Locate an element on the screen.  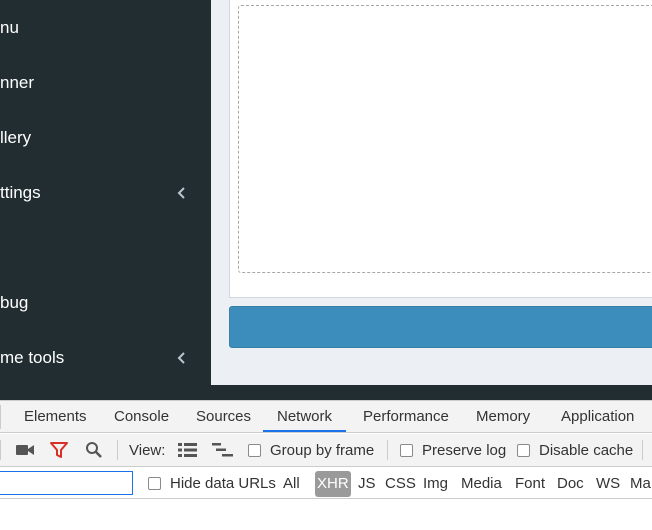
disable-cache-checkbox: Disable cache is located at coordinates (575, 450).